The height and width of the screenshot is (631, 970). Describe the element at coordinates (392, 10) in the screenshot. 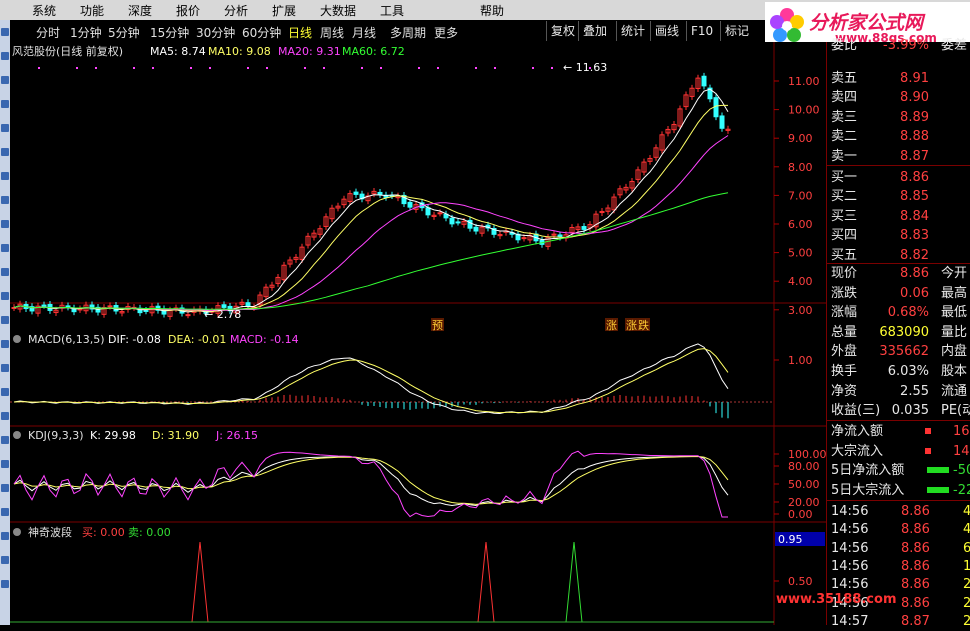

I see `menu-item-7: 工具` at that location.